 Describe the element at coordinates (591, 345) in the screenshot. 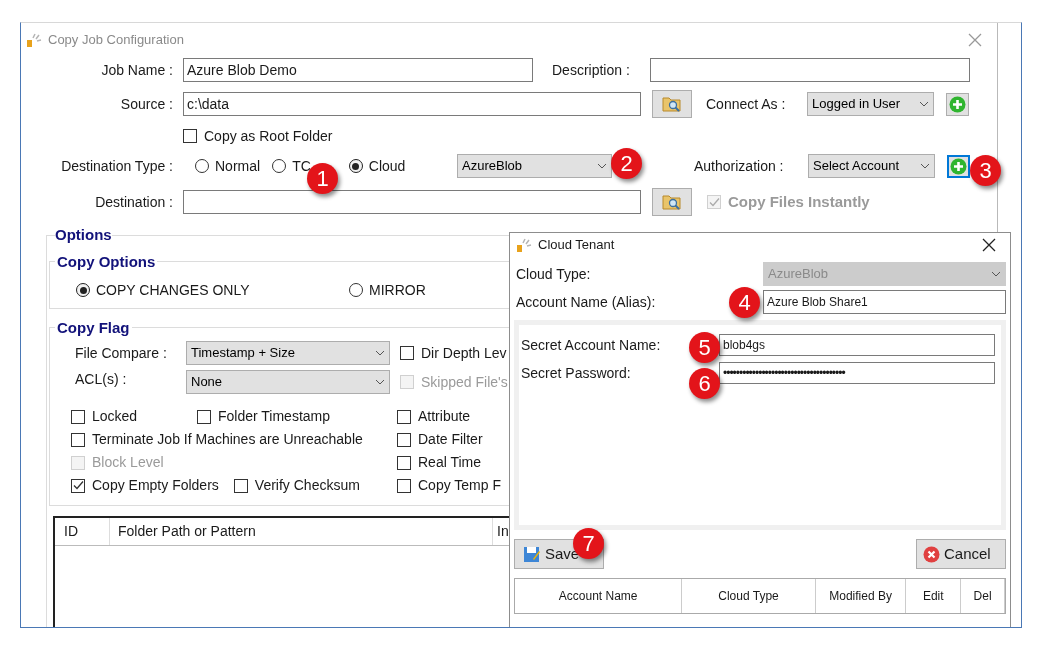

I see `field-label: Secret Account Name:` at that location.